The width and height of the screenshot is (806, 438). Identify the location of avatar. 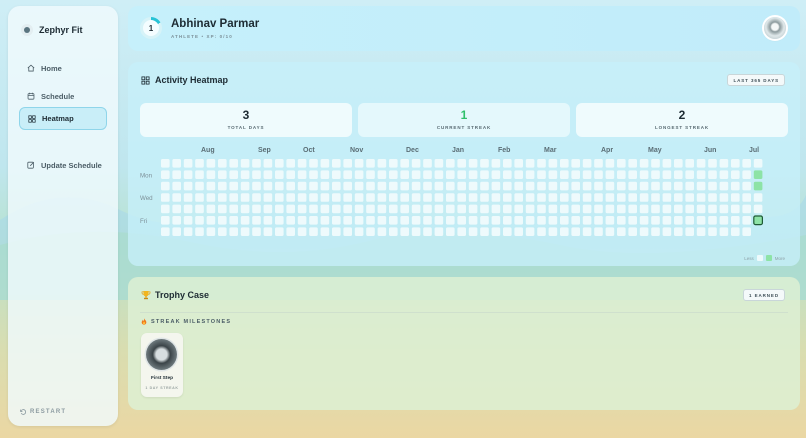
(775, 28).